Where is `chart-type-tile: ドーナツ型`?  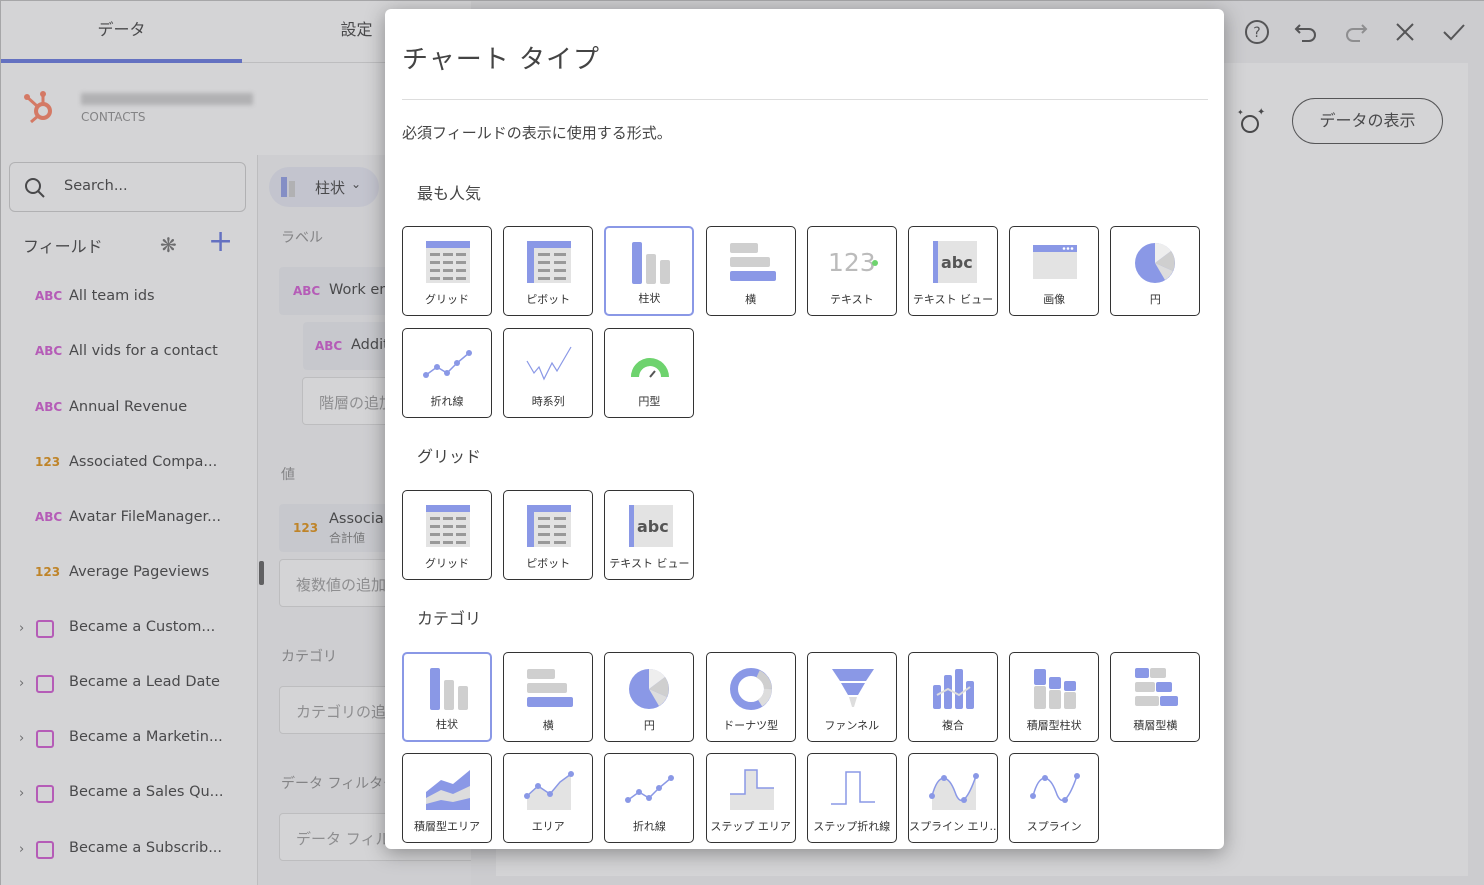 chart-type-tile: ドーナツ型 is located at coordinates (750, 697).